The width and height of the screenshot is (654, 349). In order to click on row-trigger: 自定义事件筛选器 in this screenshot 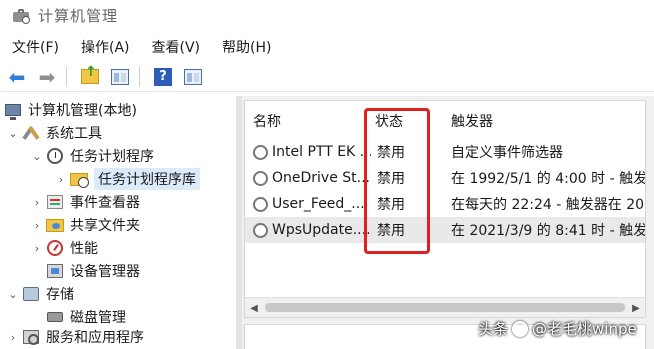, I will do `click(507, 153)`.